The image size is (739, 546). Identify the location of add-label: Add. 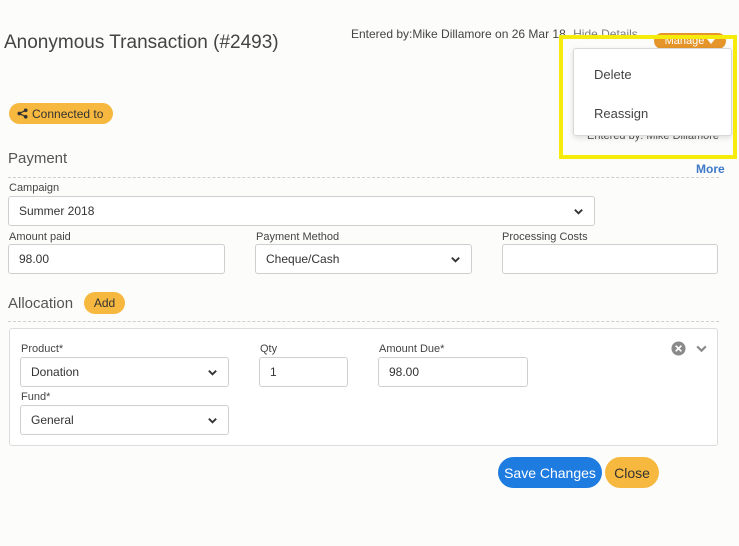
(104, 303).